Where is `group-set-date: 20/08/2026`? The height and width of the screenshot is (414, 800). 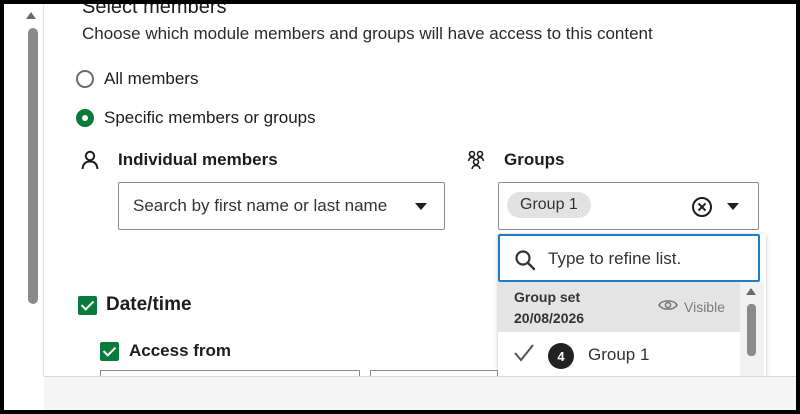
group-set-date: 20/08/2026 is located at coordinates (549, 318).